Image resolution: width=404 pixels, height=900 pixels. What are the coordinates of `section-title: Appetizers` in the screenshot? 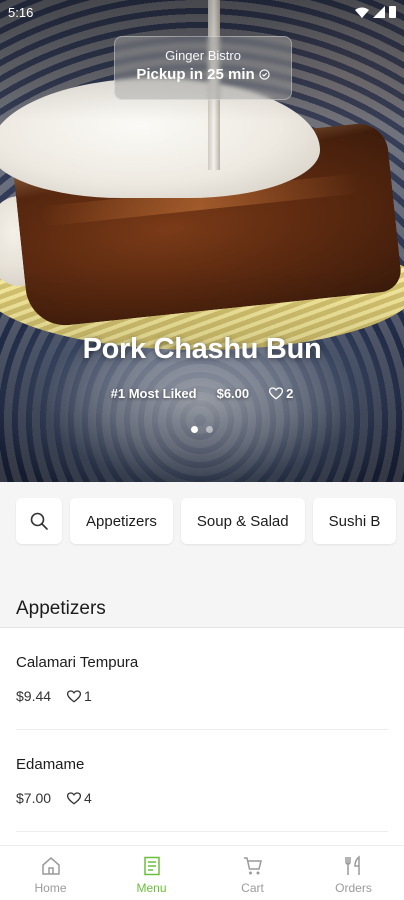 It's located at (61, 608).